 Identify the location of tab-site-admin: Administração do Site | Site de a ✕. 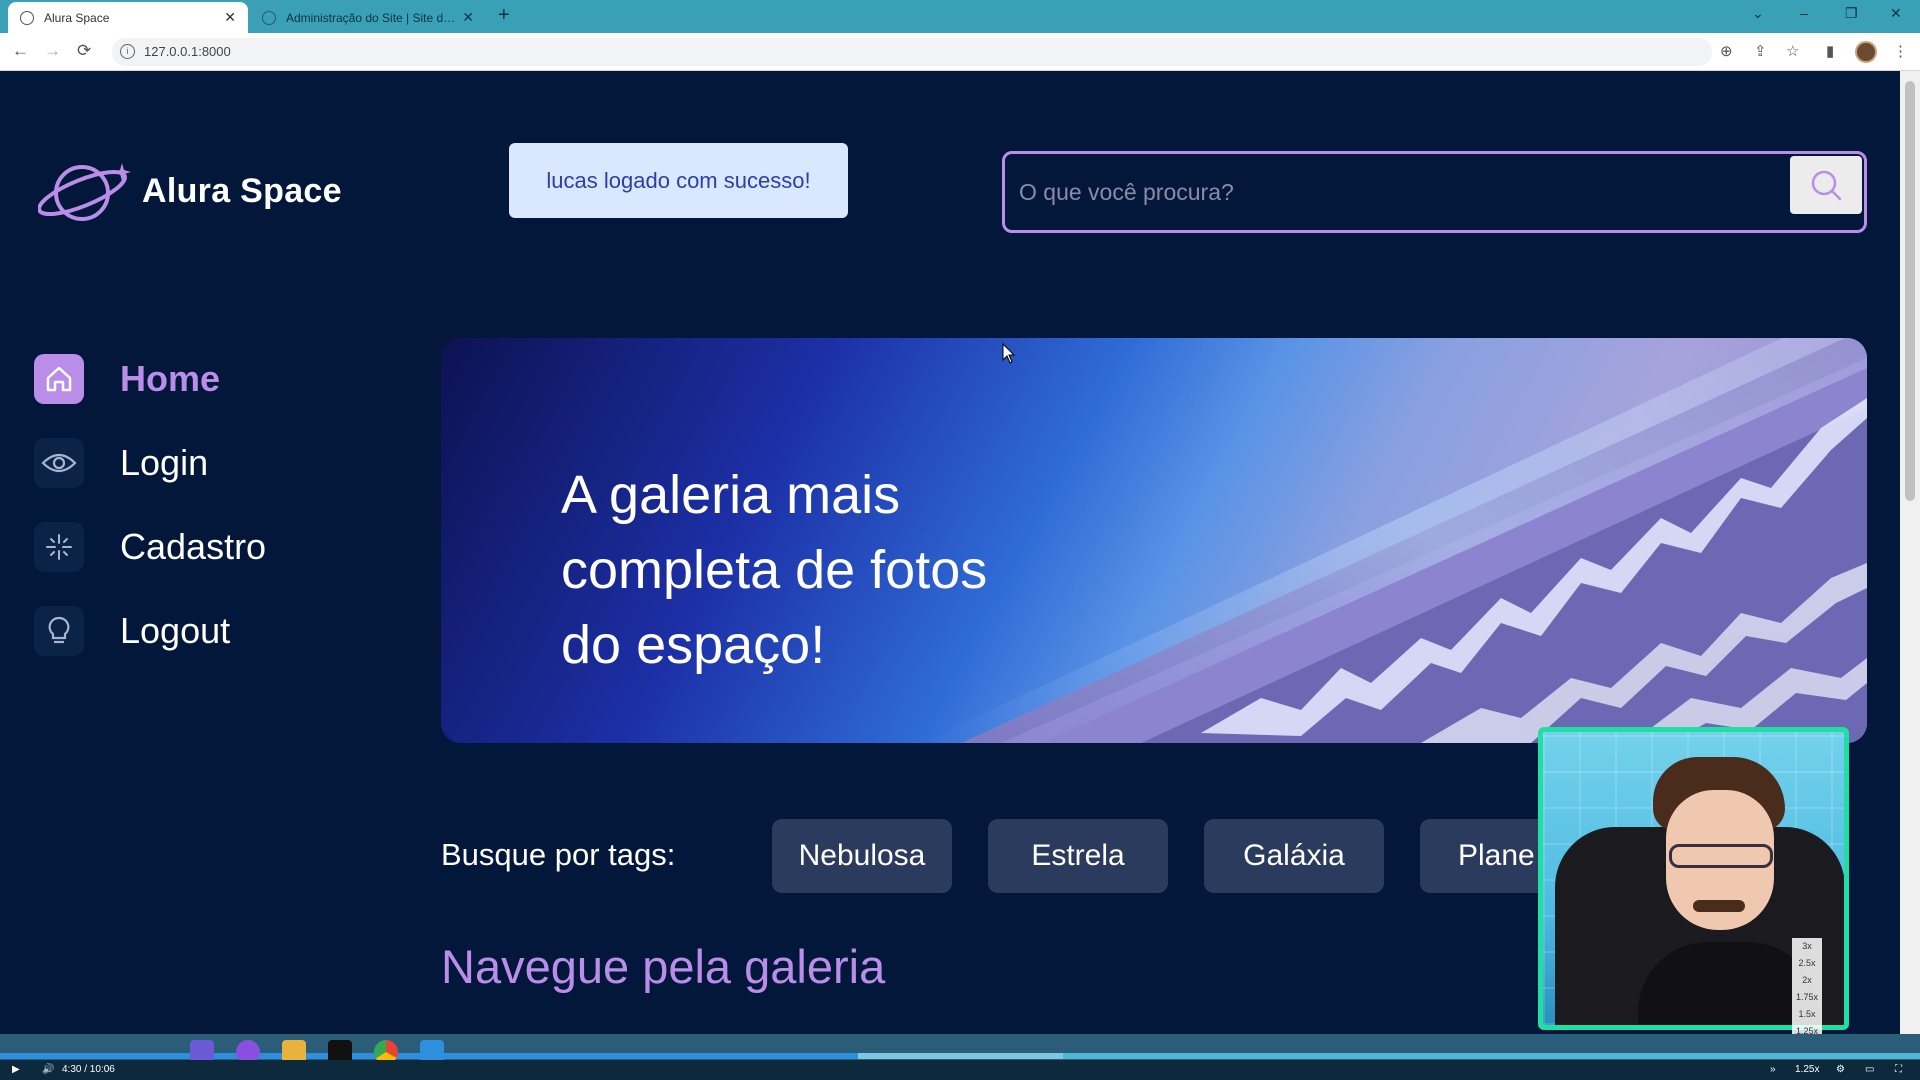
(368, 17).